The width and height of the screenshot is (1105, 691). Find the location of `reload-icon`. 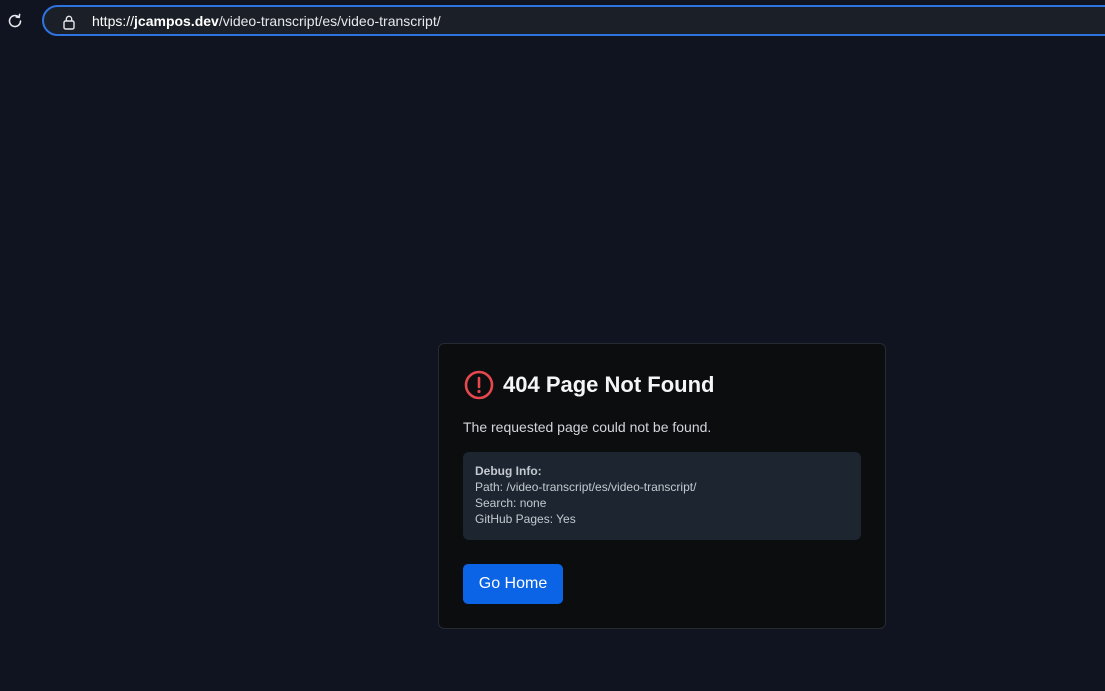

reload-icon is located at coordinates (15, 21).